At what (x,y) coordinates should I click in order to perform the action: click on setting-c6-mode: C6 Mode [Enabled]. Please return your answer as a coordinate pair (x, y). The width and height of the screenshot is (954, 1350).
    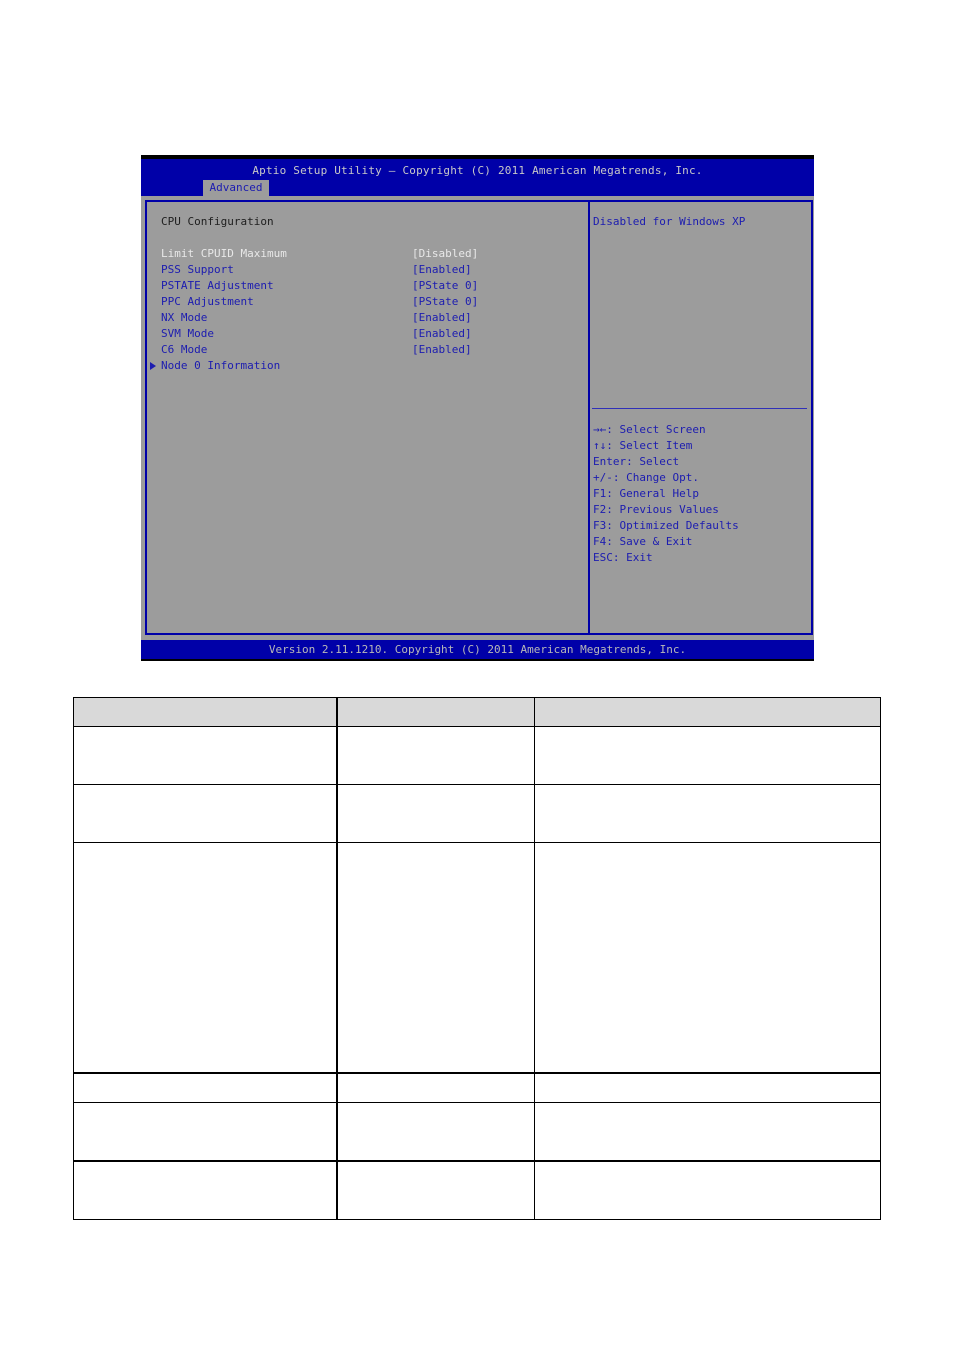
    Looking at the image, I should click on (371, 350).